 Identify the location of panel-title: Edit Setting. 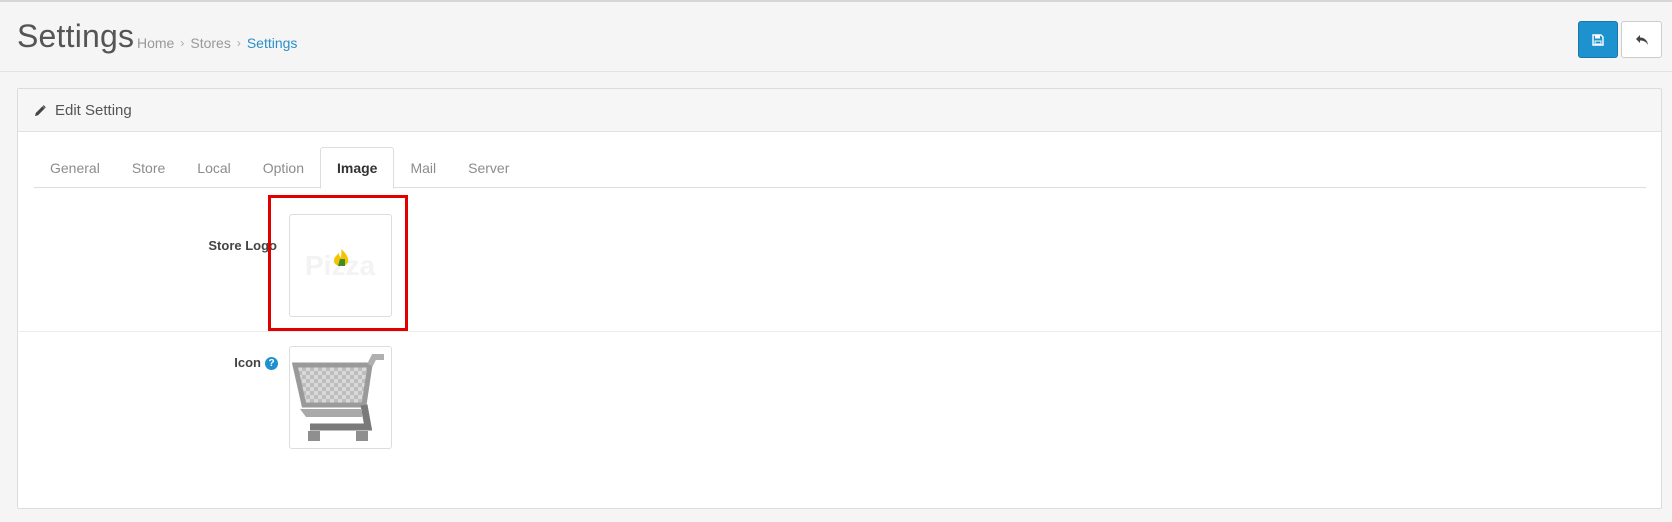
(83, 110).